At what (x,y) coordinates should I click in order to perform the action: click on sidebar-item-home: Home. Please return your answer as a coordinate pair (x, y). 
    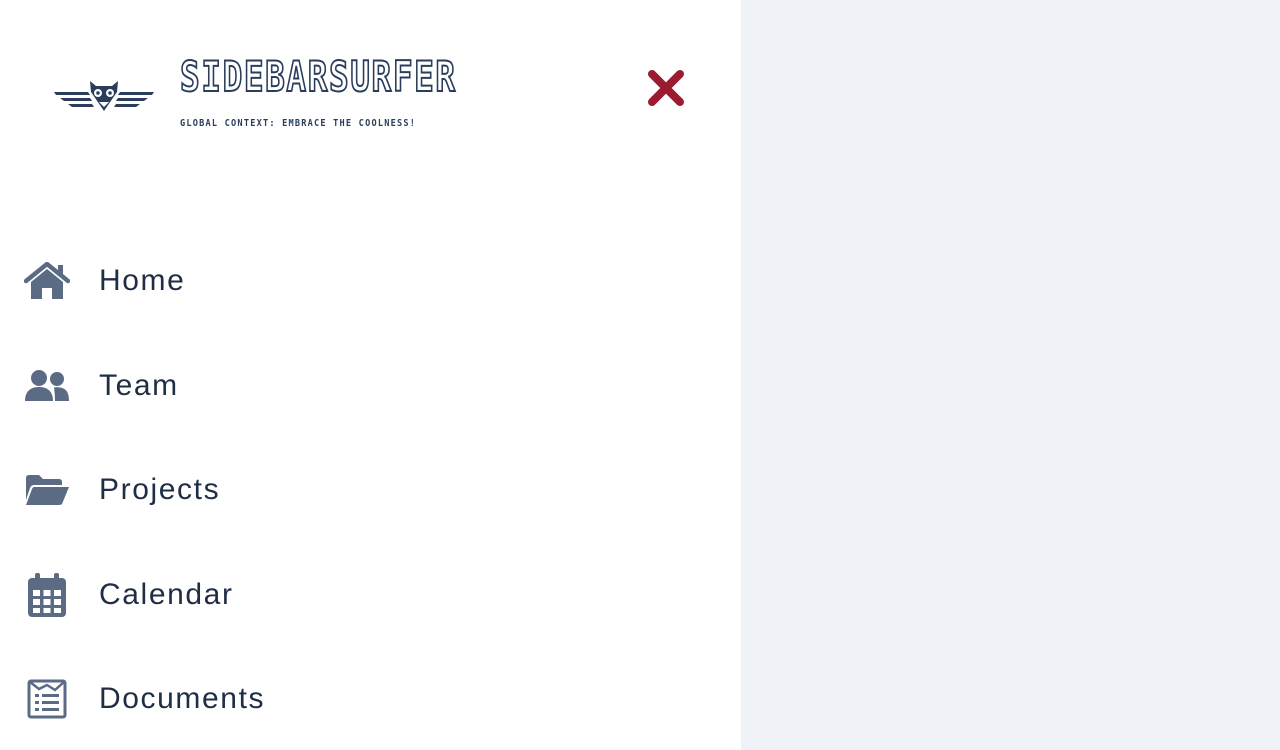
    Looking at the image, I should click on (370, 280).